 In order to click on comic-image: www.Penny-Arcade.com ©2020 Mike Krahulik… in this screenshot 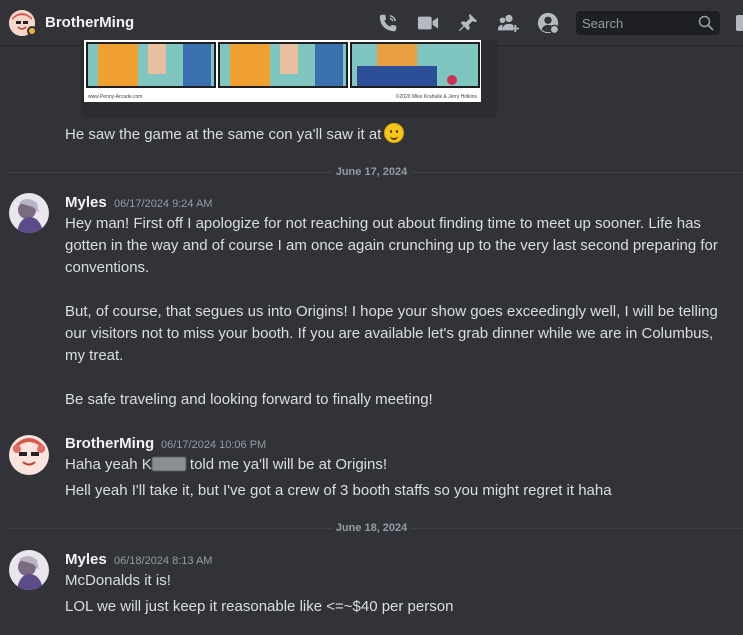, I will do `click(282, 71)`.